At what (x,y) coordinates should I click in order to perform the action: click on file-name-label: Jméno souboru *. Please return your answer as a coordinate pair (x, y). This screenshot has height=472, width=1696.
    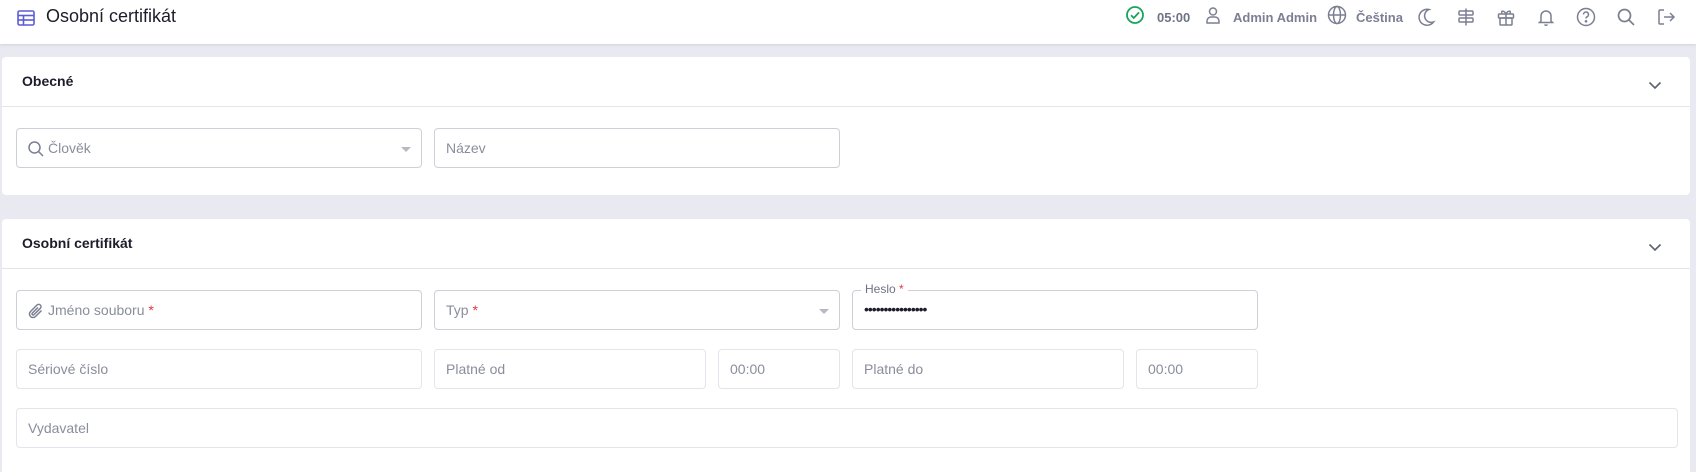
    Looking at the image, I should click on (101, 310).